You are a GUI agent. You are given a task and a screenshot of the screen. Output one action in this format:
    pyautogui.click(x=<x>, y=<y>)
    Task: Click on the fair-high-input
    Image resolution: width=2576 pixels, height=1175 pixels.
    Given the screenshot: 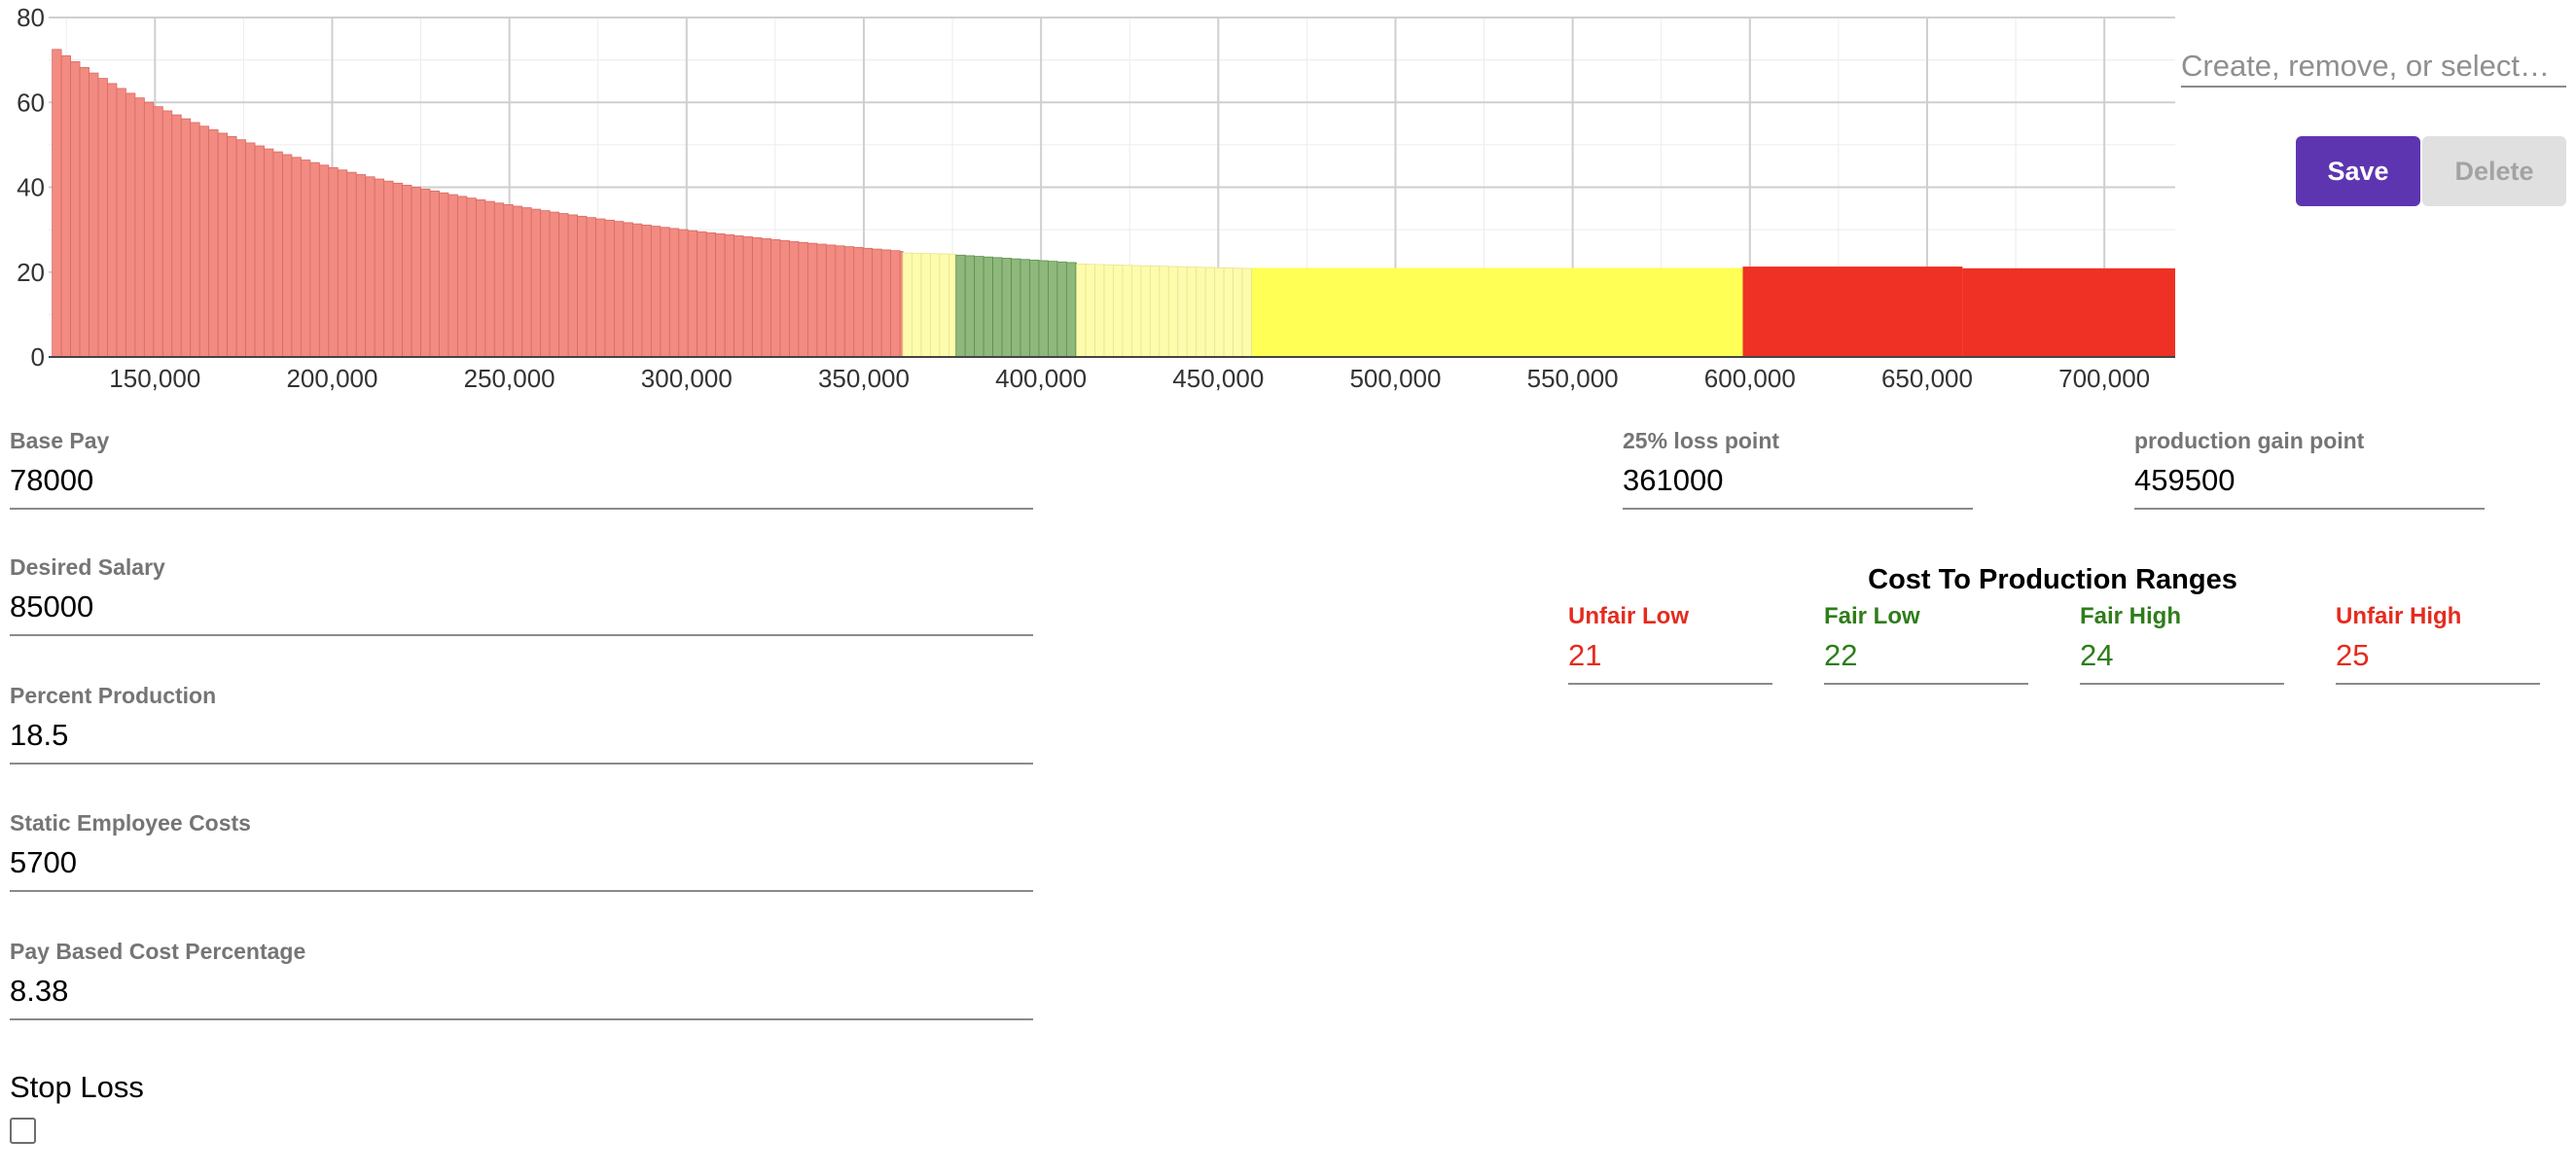 What is the action you would take?
    pyautogui.click(x=2182, y=655)
    